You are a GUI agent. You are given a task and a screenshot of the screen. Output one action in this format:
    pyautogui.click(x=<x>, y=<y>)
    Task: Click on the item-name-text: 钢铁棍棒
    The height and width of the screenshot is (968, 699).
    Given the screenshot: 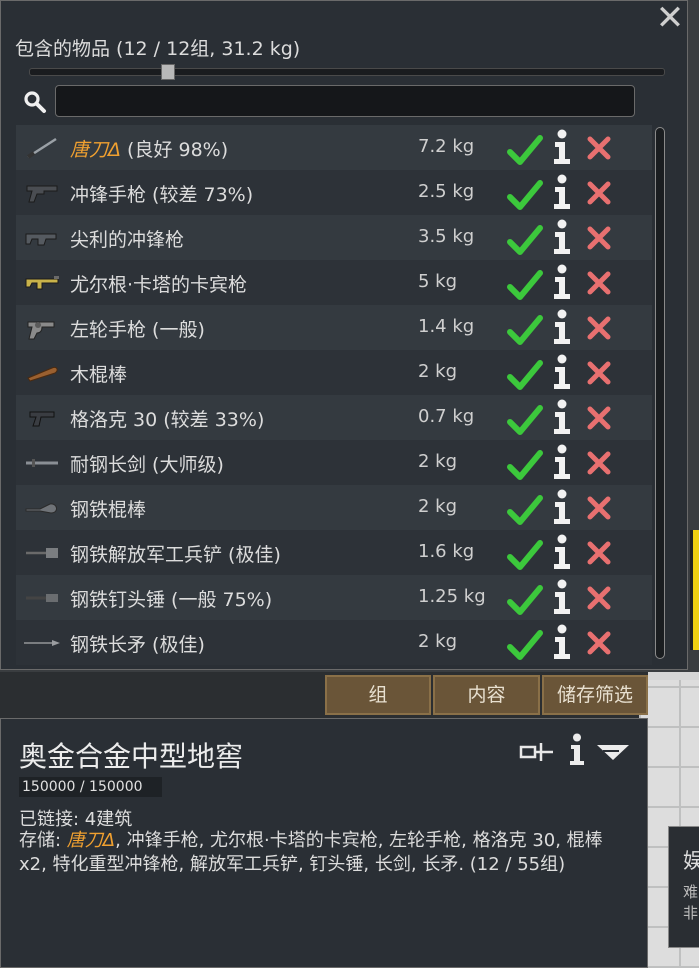 What is the action you would take?
    pyautogui.click(x=108, y=510)
    